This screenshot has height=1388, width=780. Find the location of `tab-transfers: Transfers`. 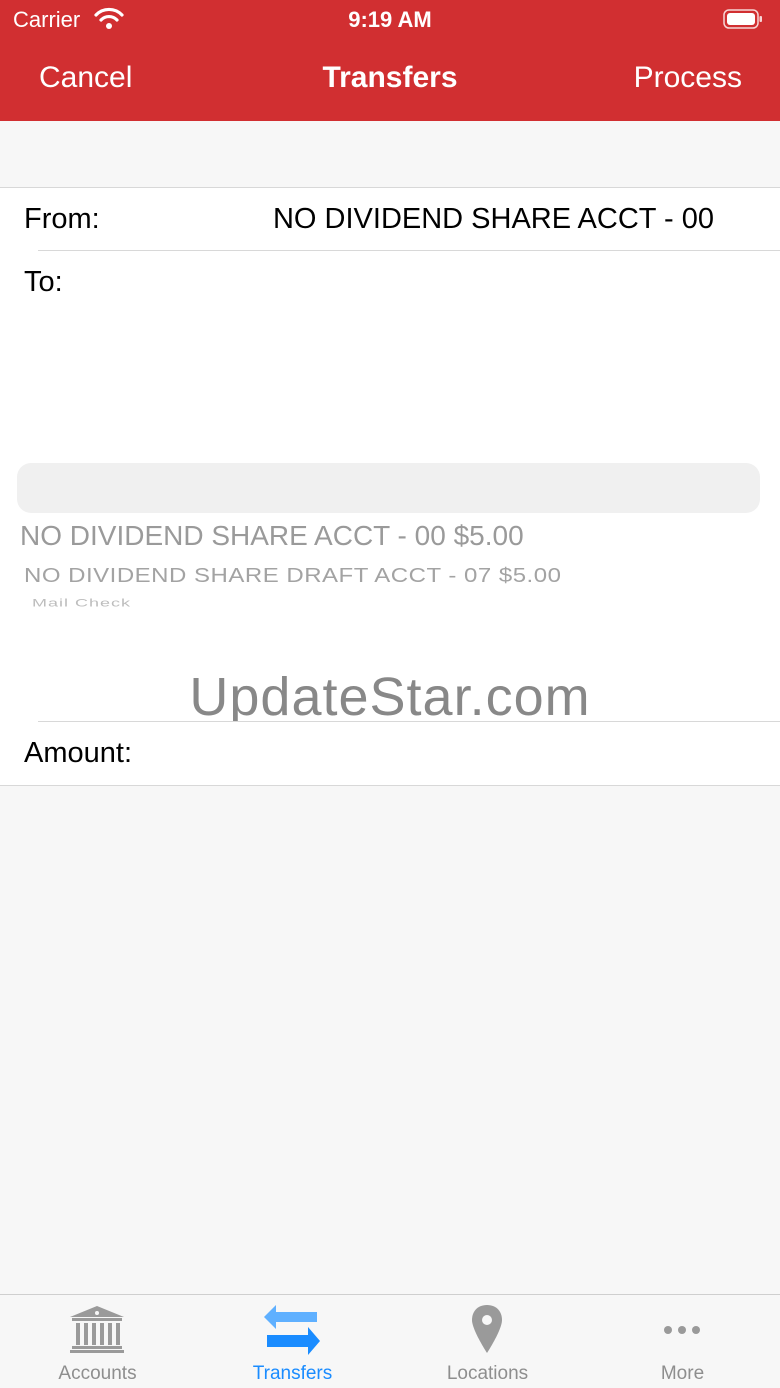

tab-transfers: Transfers is located at coordinates (292, 1341).